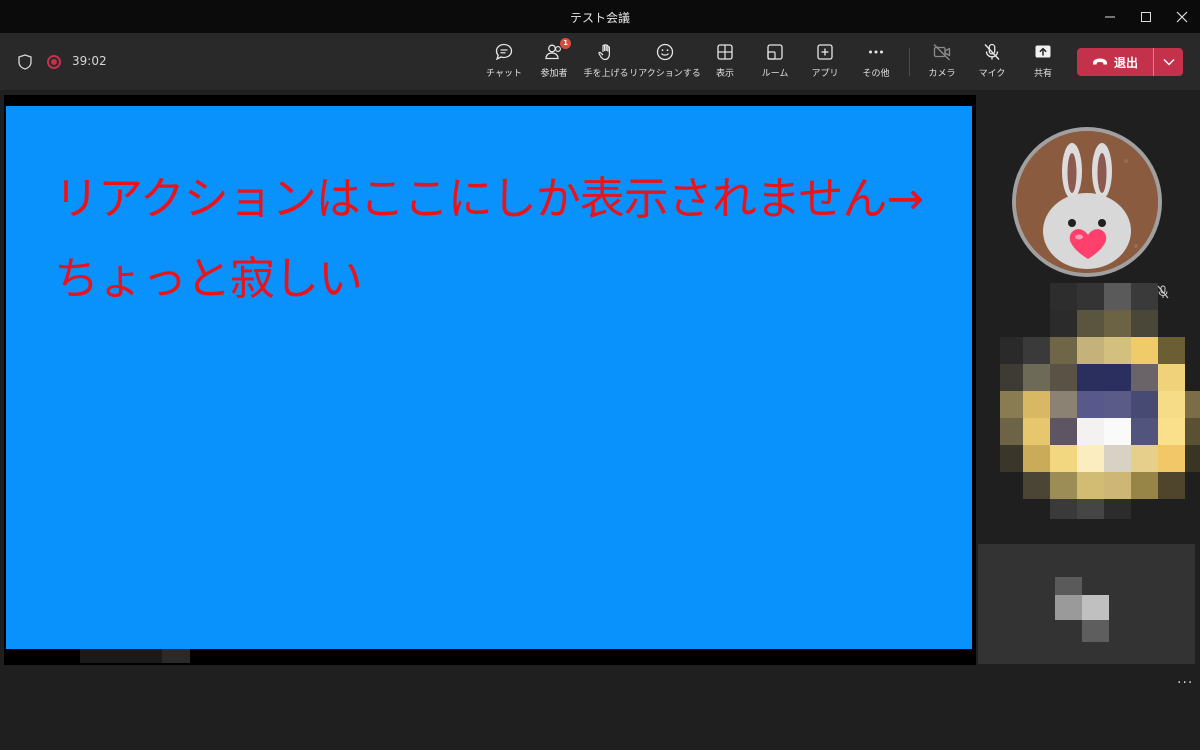 The height and width of the screenshot is (750, 1200). I want to click on participant-muted-icon, so click(1163, 292).